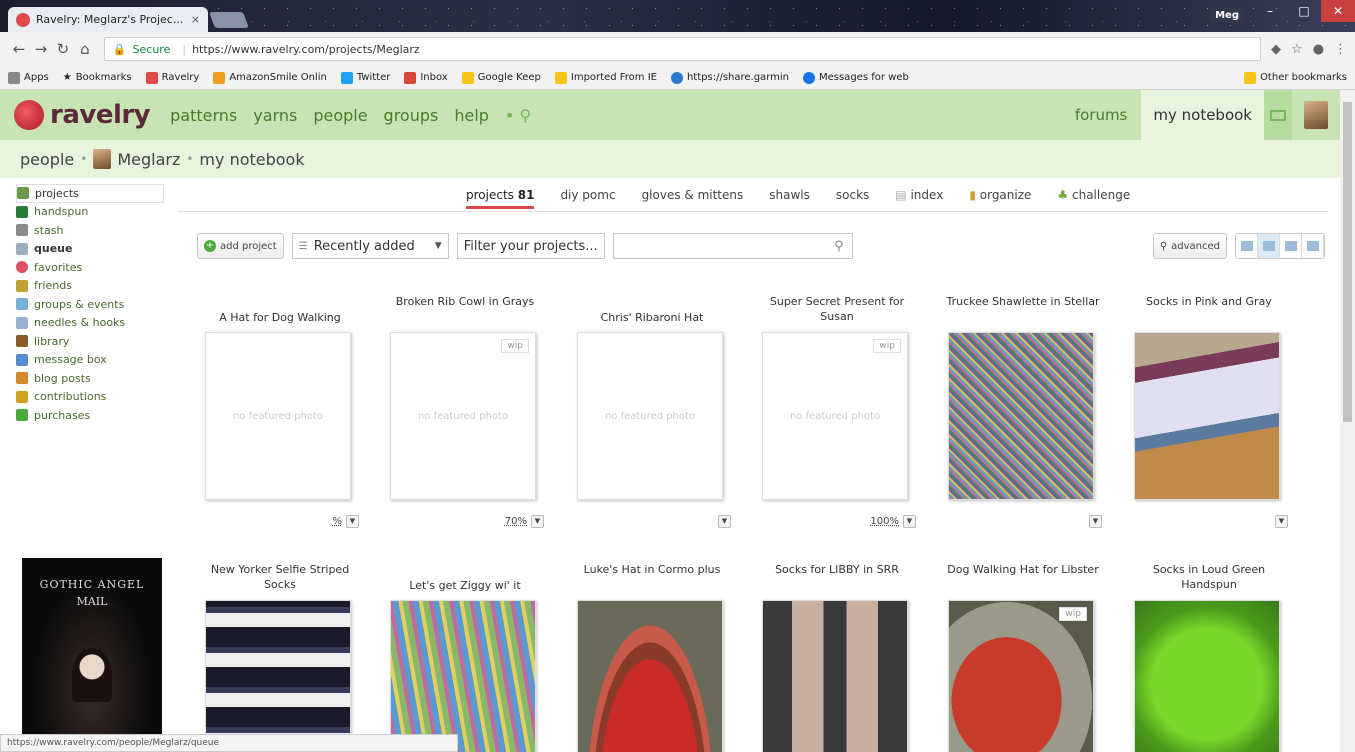 The width and height of the screenshot is (1355, 752). Describe the element at coordinates (1227, 15) in the screenshot. I see `profile-button: Meg` at that location.